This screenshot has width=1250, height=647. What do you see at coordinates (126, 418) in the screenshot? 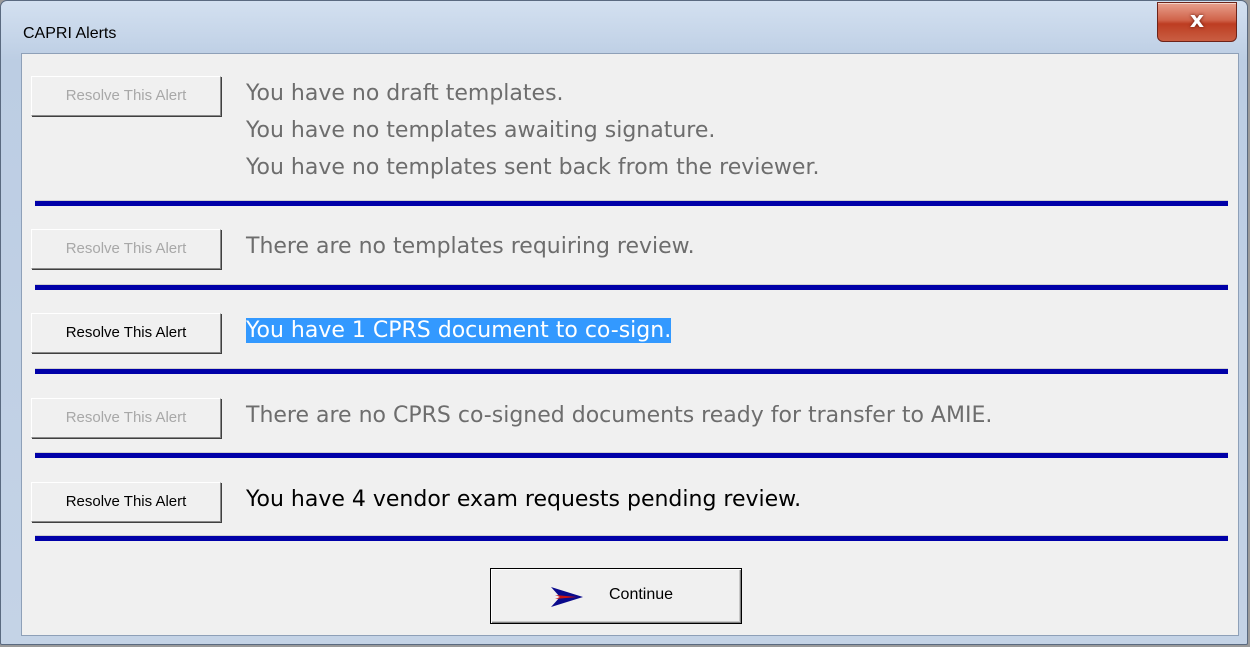
I see `resolve-alert-button-4: Resolve This Alert` at bounding box center [126, 418].